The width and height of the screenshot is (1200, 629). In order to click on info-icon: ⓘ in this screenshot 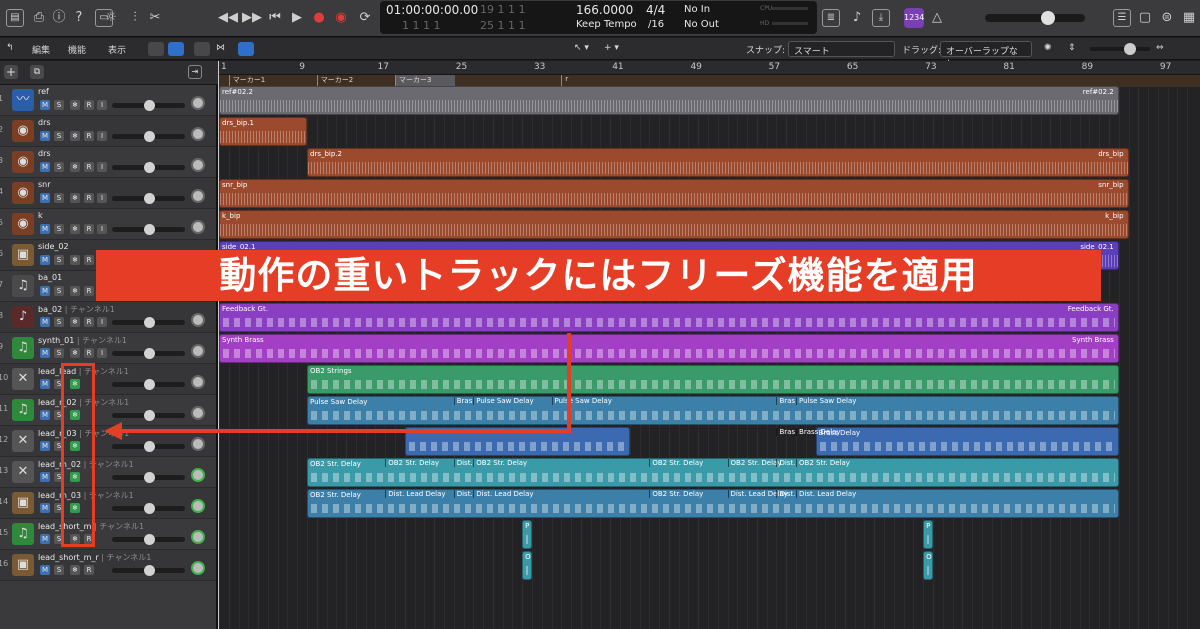, I will do `click(59, 18)`.